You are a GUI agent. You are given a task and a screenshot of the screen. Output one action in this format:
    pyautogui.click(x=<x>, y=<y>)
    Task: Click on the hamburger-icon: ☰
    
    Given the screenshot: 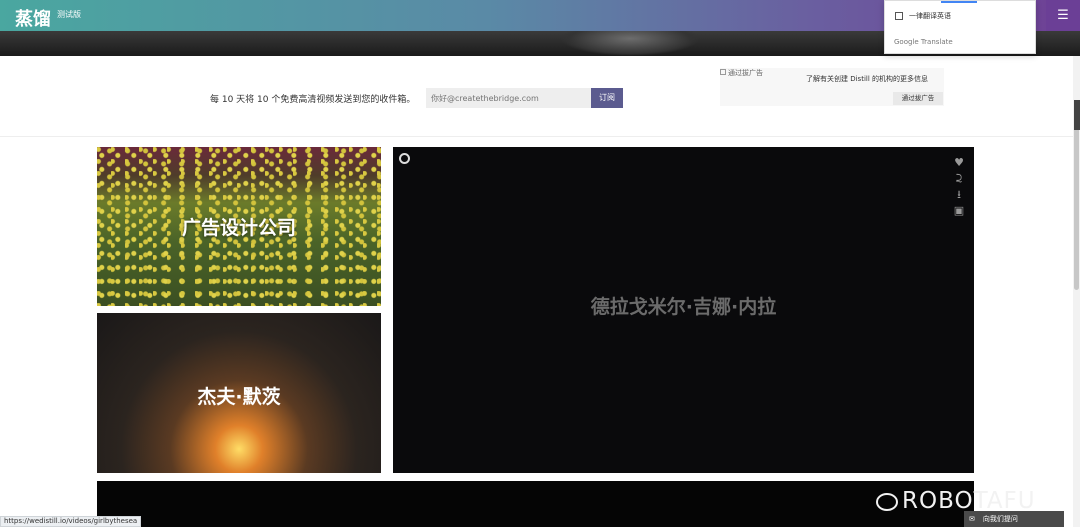 What is the action you would take?
    pyautogui.click(x=1063, y=15)
    